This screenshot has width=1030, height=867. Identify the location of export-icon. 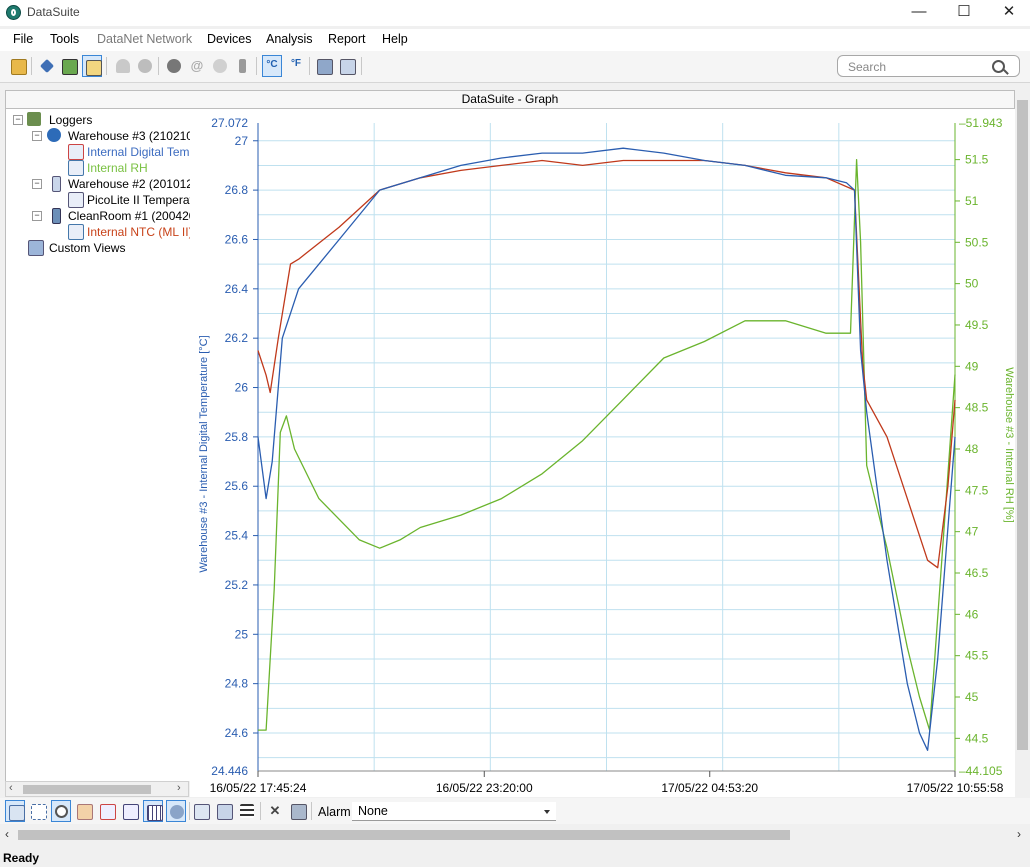
(347, 66).